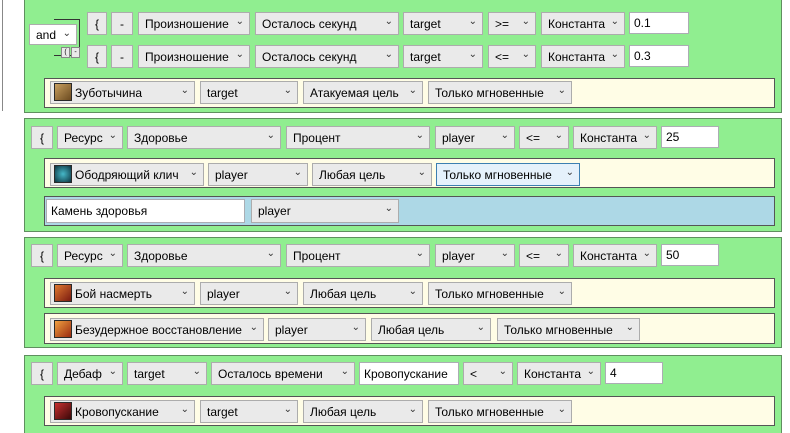 The height and width of the screenshot is (433, 790). Describe the element at coordinates (157, 329) in the screenshot. I see `spell-select: Безудержное восстановление ⌄` at that location.